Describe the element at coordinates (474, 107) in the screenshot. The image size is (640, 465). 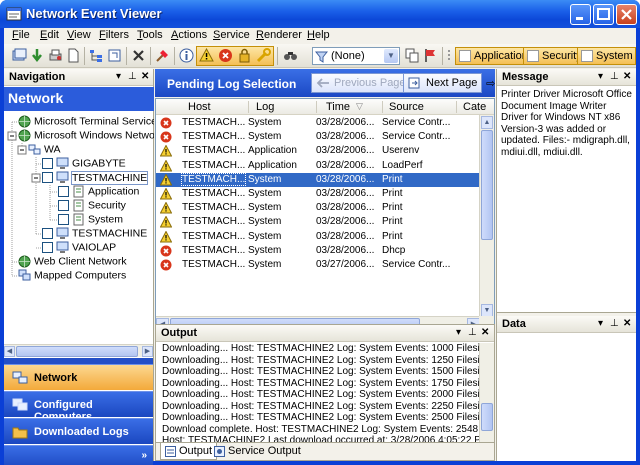
I see `column-category: Cate` at that location.